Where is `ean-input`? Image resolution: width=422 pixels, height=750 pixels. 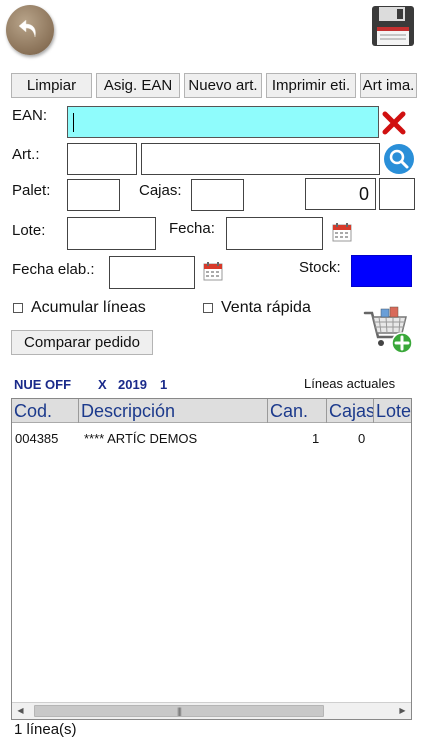 ean-input is located at coordinates (223, 122).